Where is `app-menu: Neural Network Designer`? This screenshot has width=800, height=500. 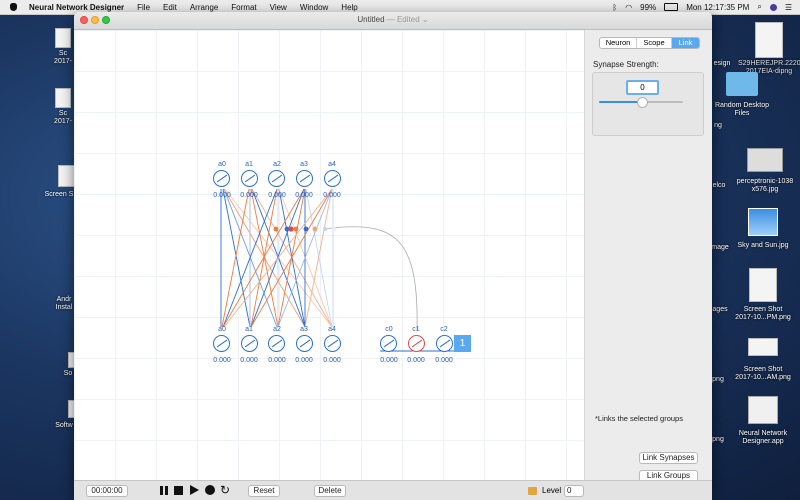 app-menu: Neural Network Designer is located at coordinates (76, 7).